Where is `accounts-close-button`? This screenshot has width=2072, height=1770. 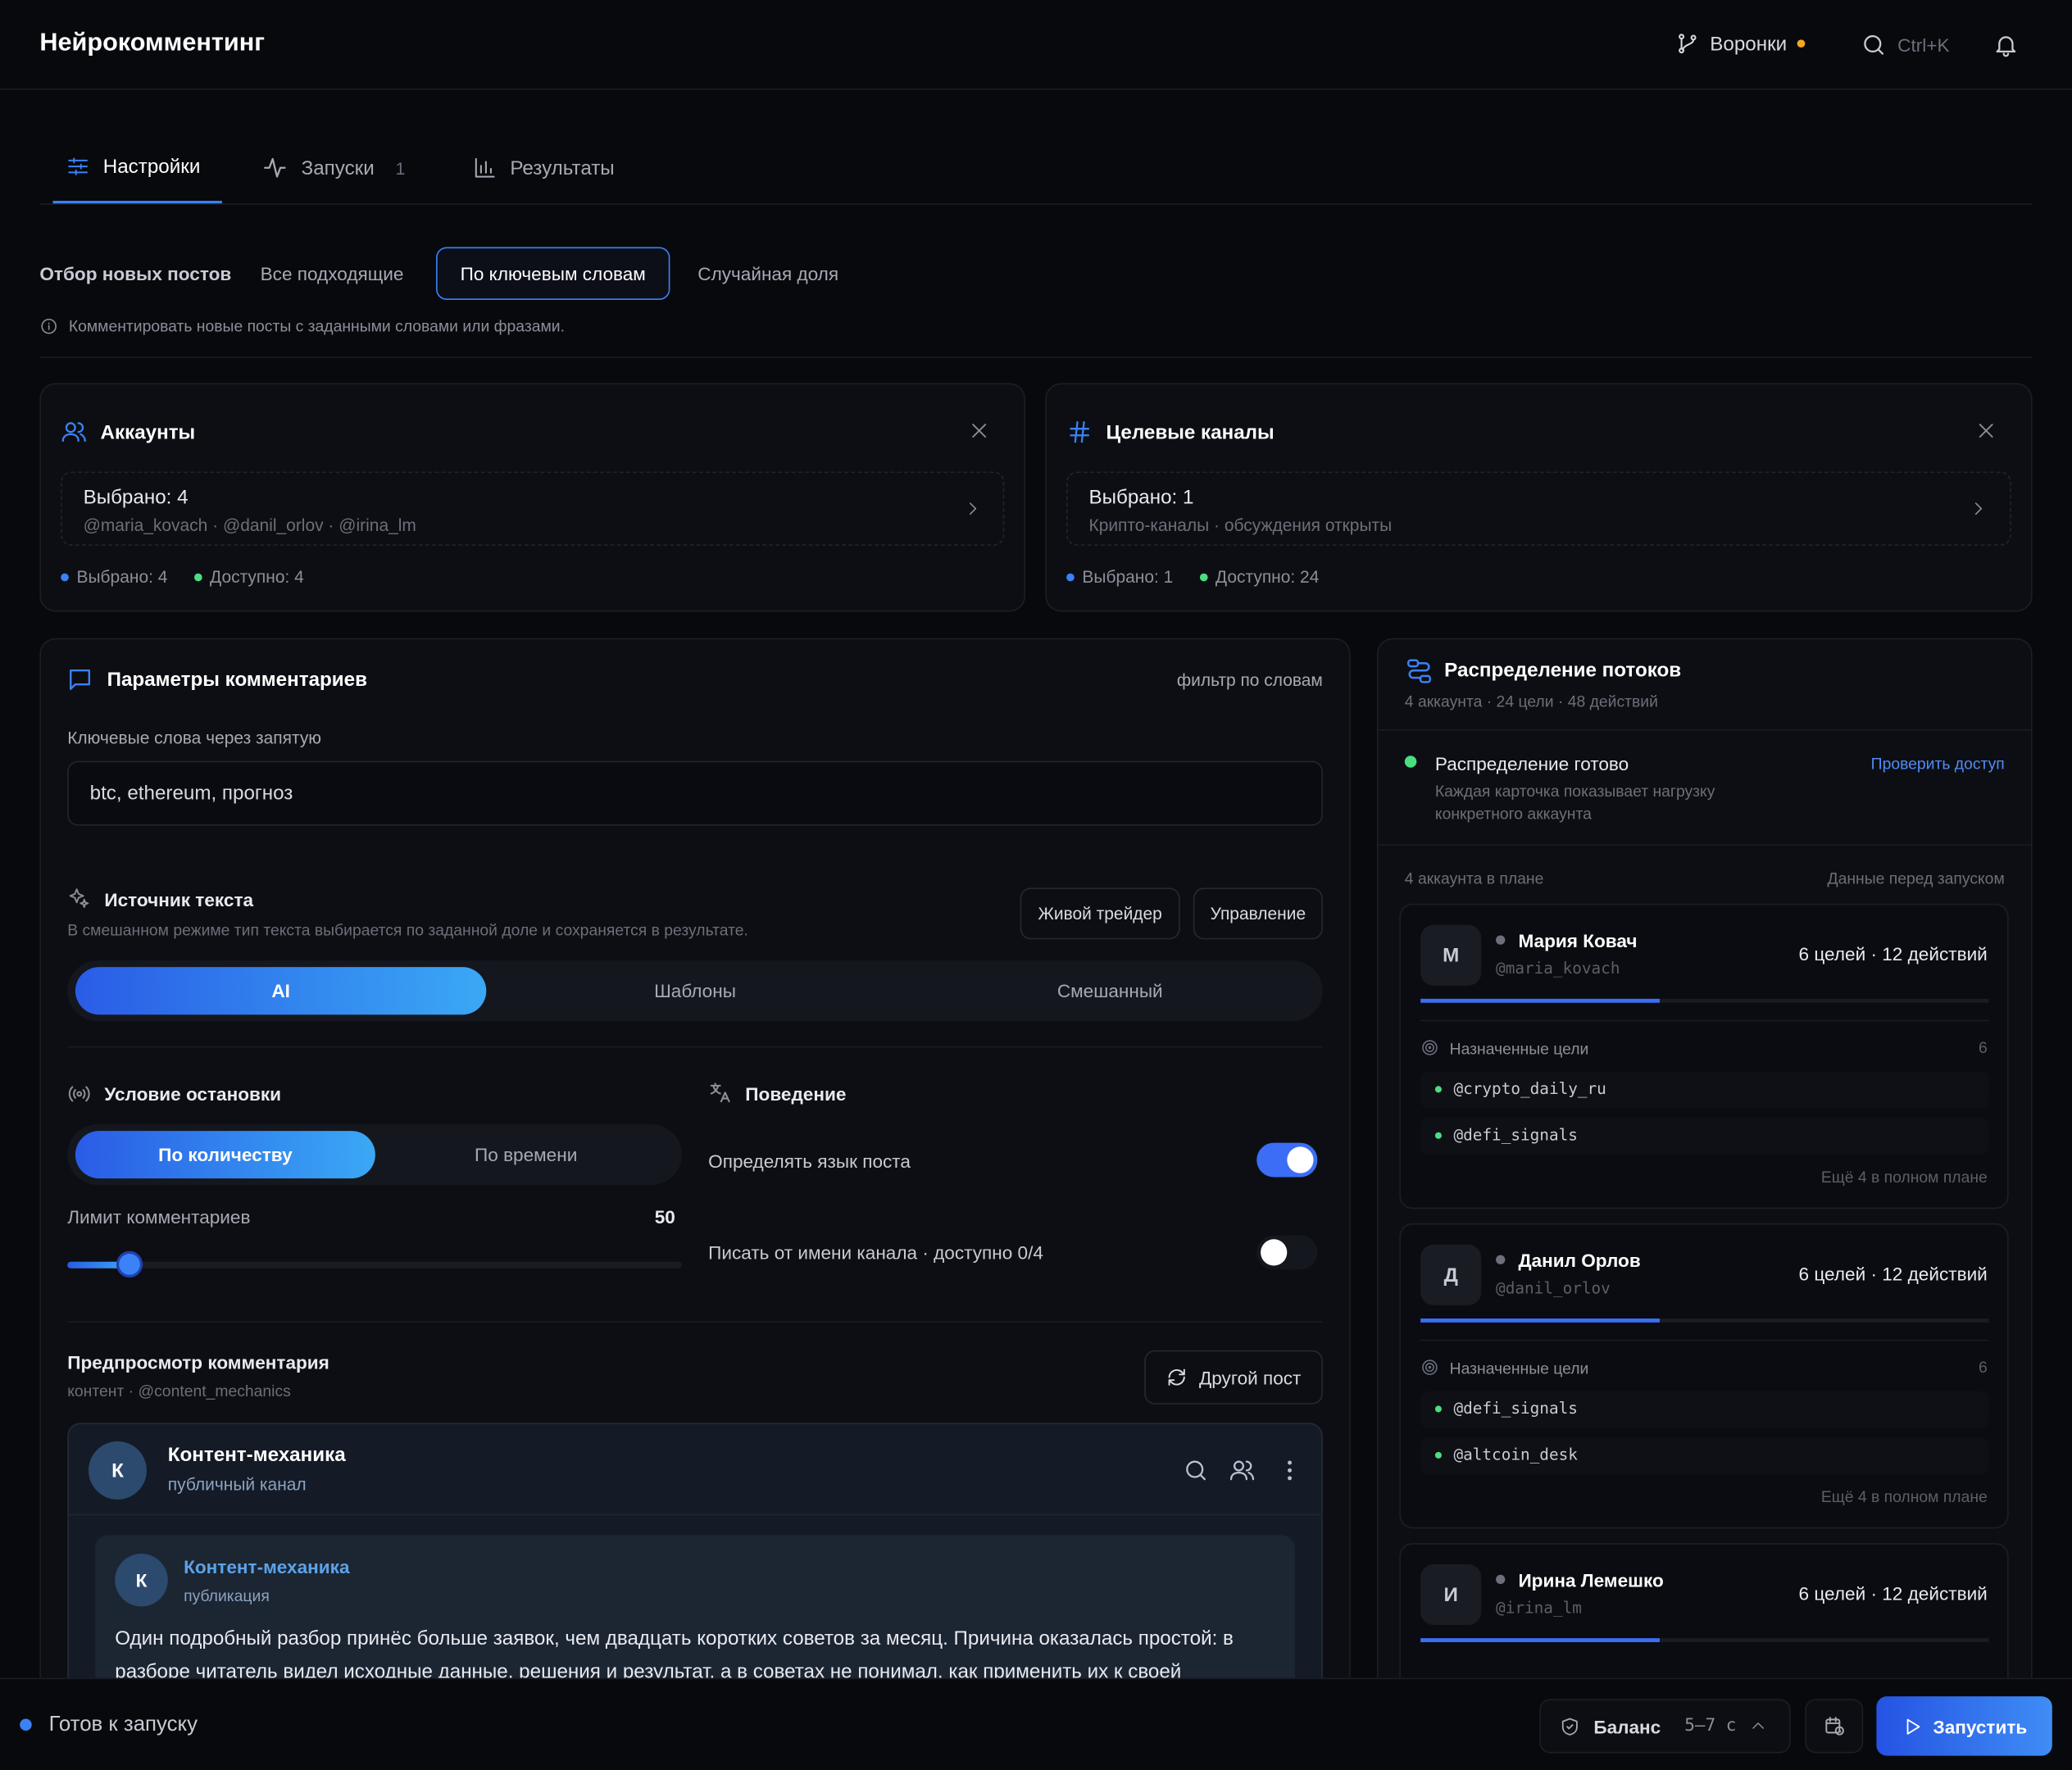 accounts-close-button is located at coordinates (979, 431).